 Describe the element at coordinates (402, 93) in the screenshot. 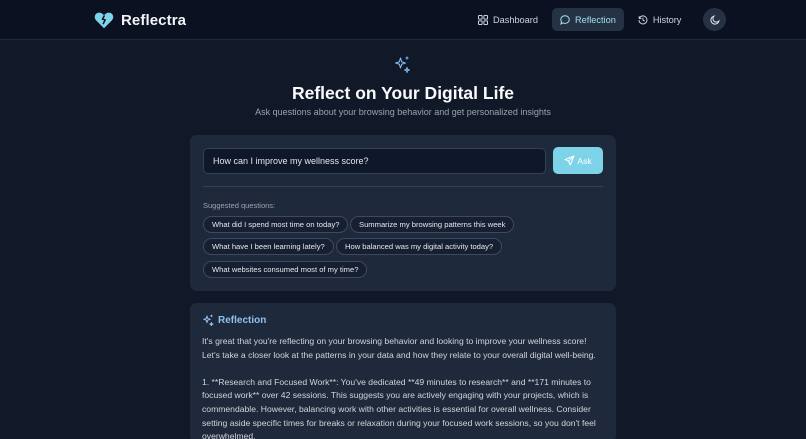

I see `page-title: Reflect on Your Digital Life` at that location.